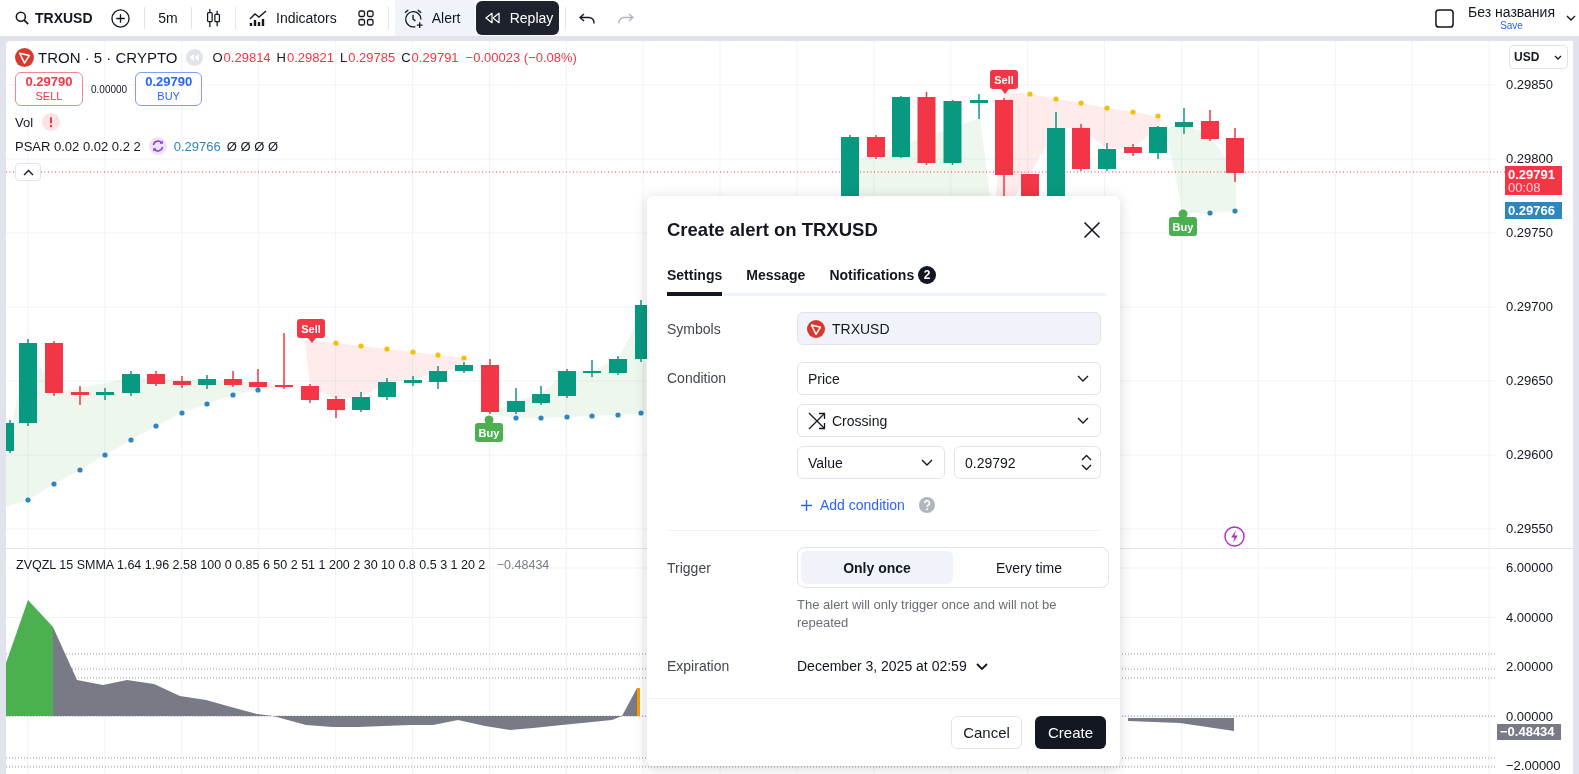 Image resolution: width=1579 pixels, height=774 pixels. I want to click on ohlc-label: O, so click(217, 57).